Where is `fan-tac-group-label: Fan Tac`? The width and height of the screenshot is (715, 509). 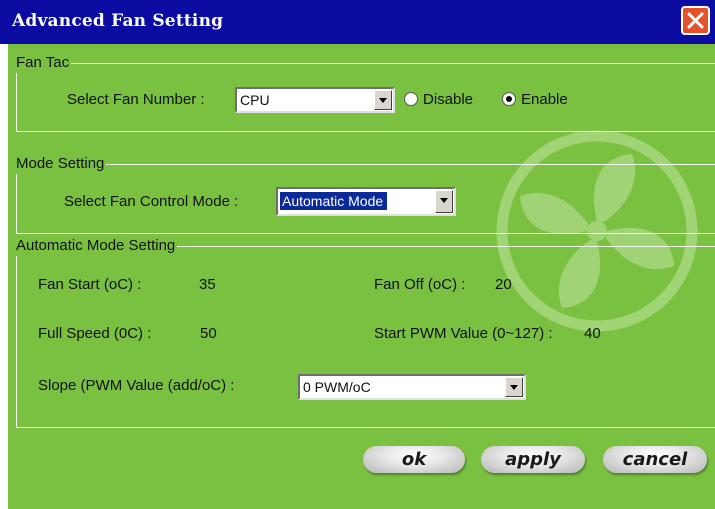
fan-tac-group-label: Fan Tac is located at coordinates (44, 63).